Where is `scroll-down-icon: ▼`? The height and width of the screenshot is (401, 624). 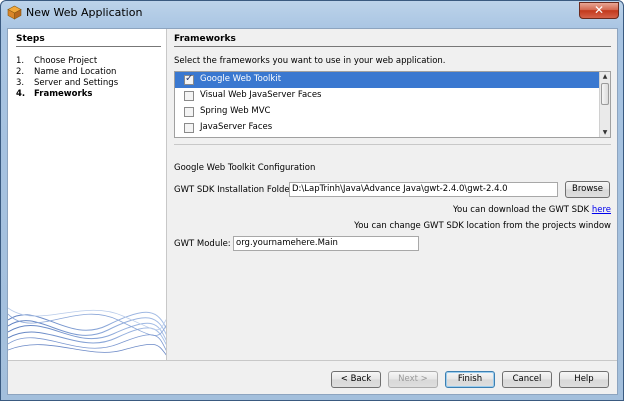
scroll-down-icon: ▼ is located at coordinates (605, 132).